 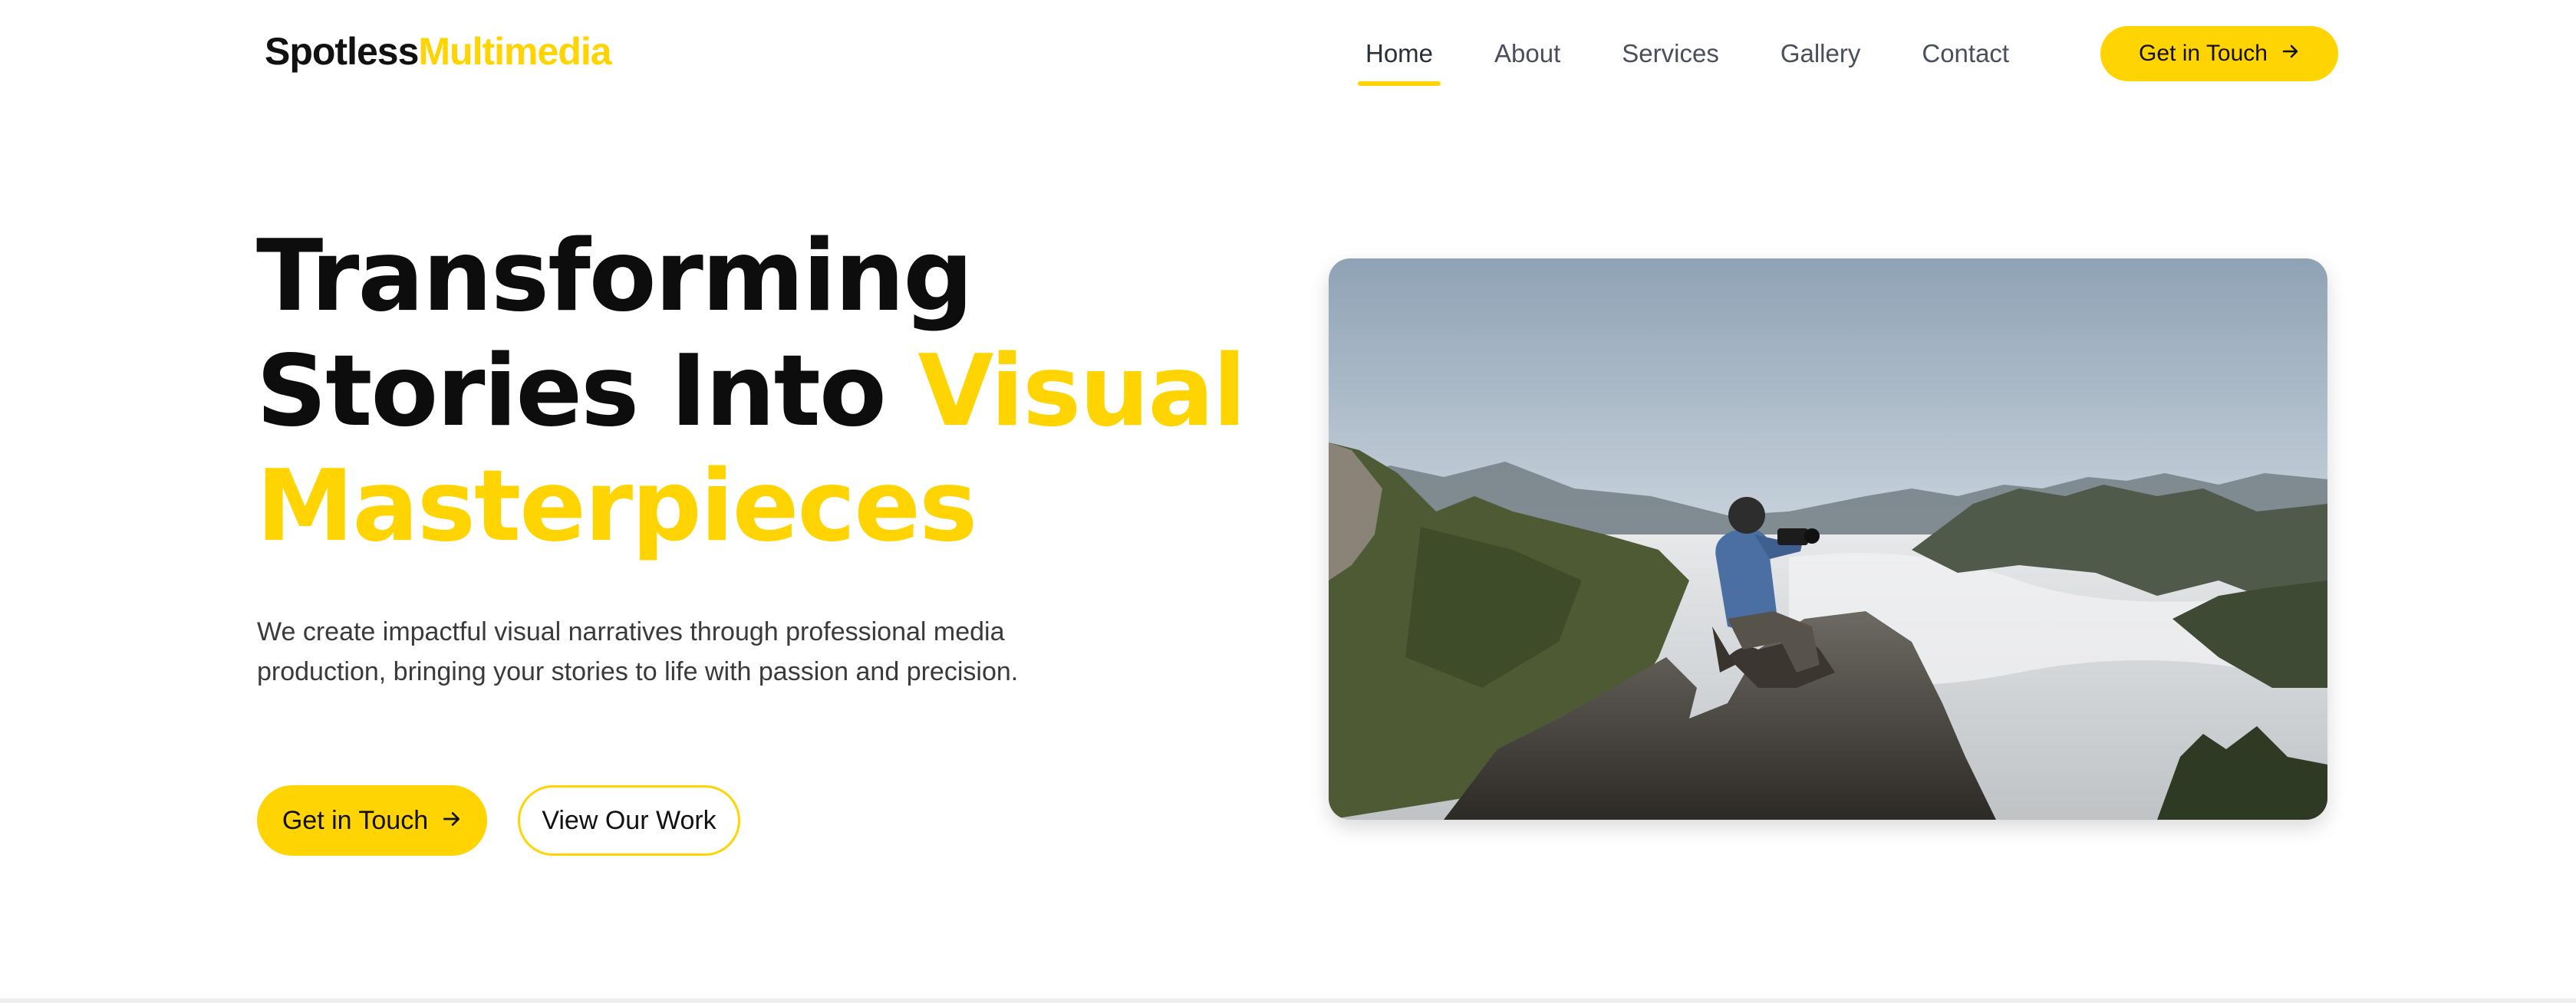 I want to click on brand-logo: SpotlessMultimedia, so click(x=438, y=51).